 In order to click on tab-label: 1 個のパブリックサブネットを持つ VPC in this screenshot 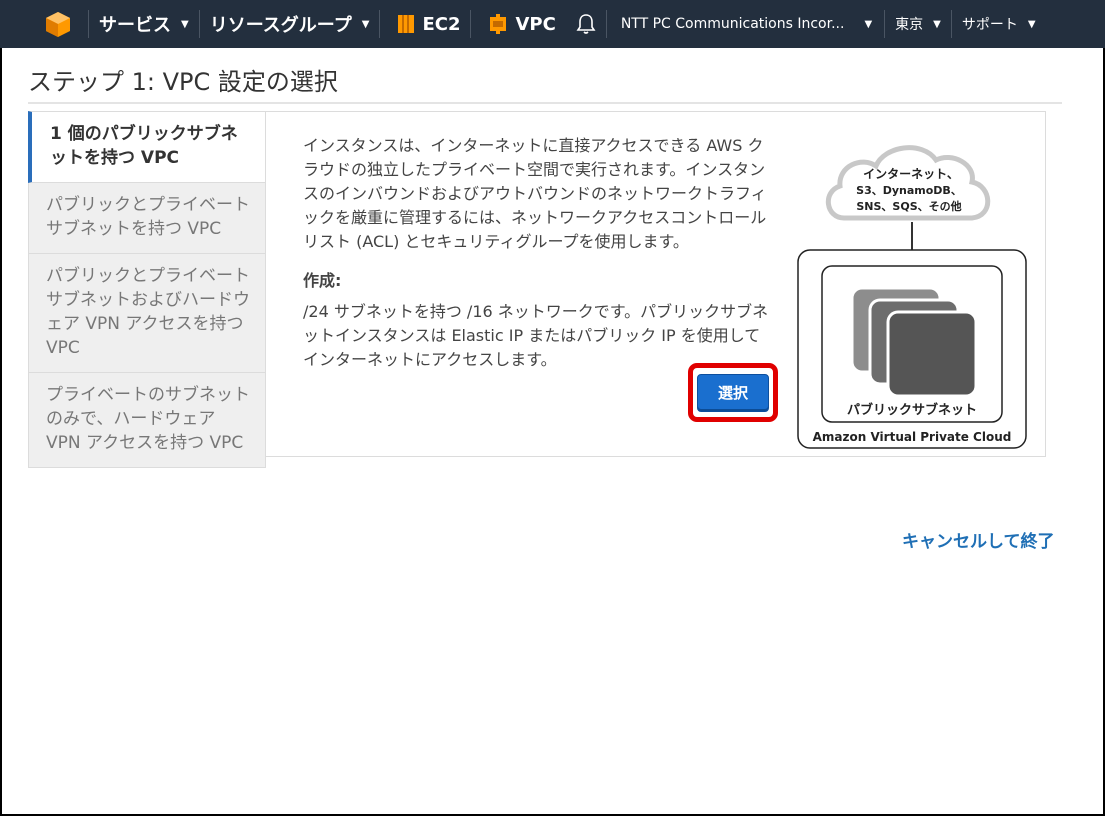, I will do `click(144, 146)`.